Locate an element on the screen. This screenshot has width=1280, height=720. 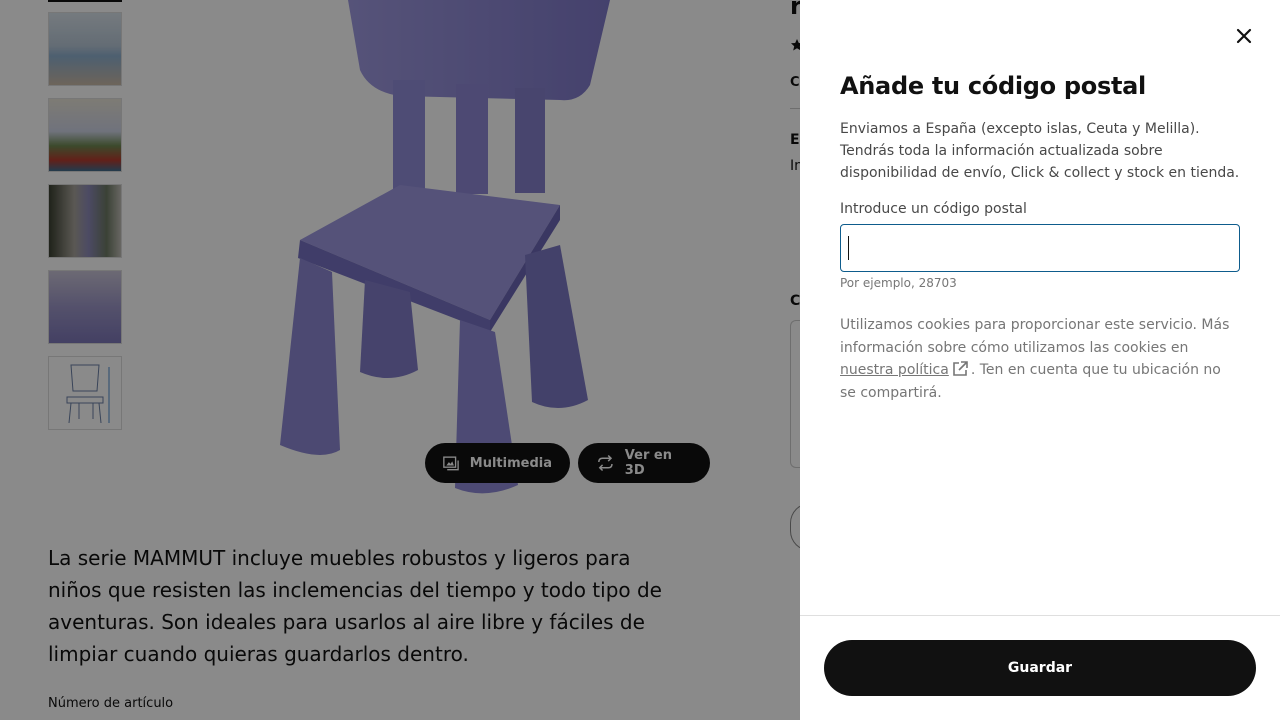
text-cursor is located at coordinates (848, 248).